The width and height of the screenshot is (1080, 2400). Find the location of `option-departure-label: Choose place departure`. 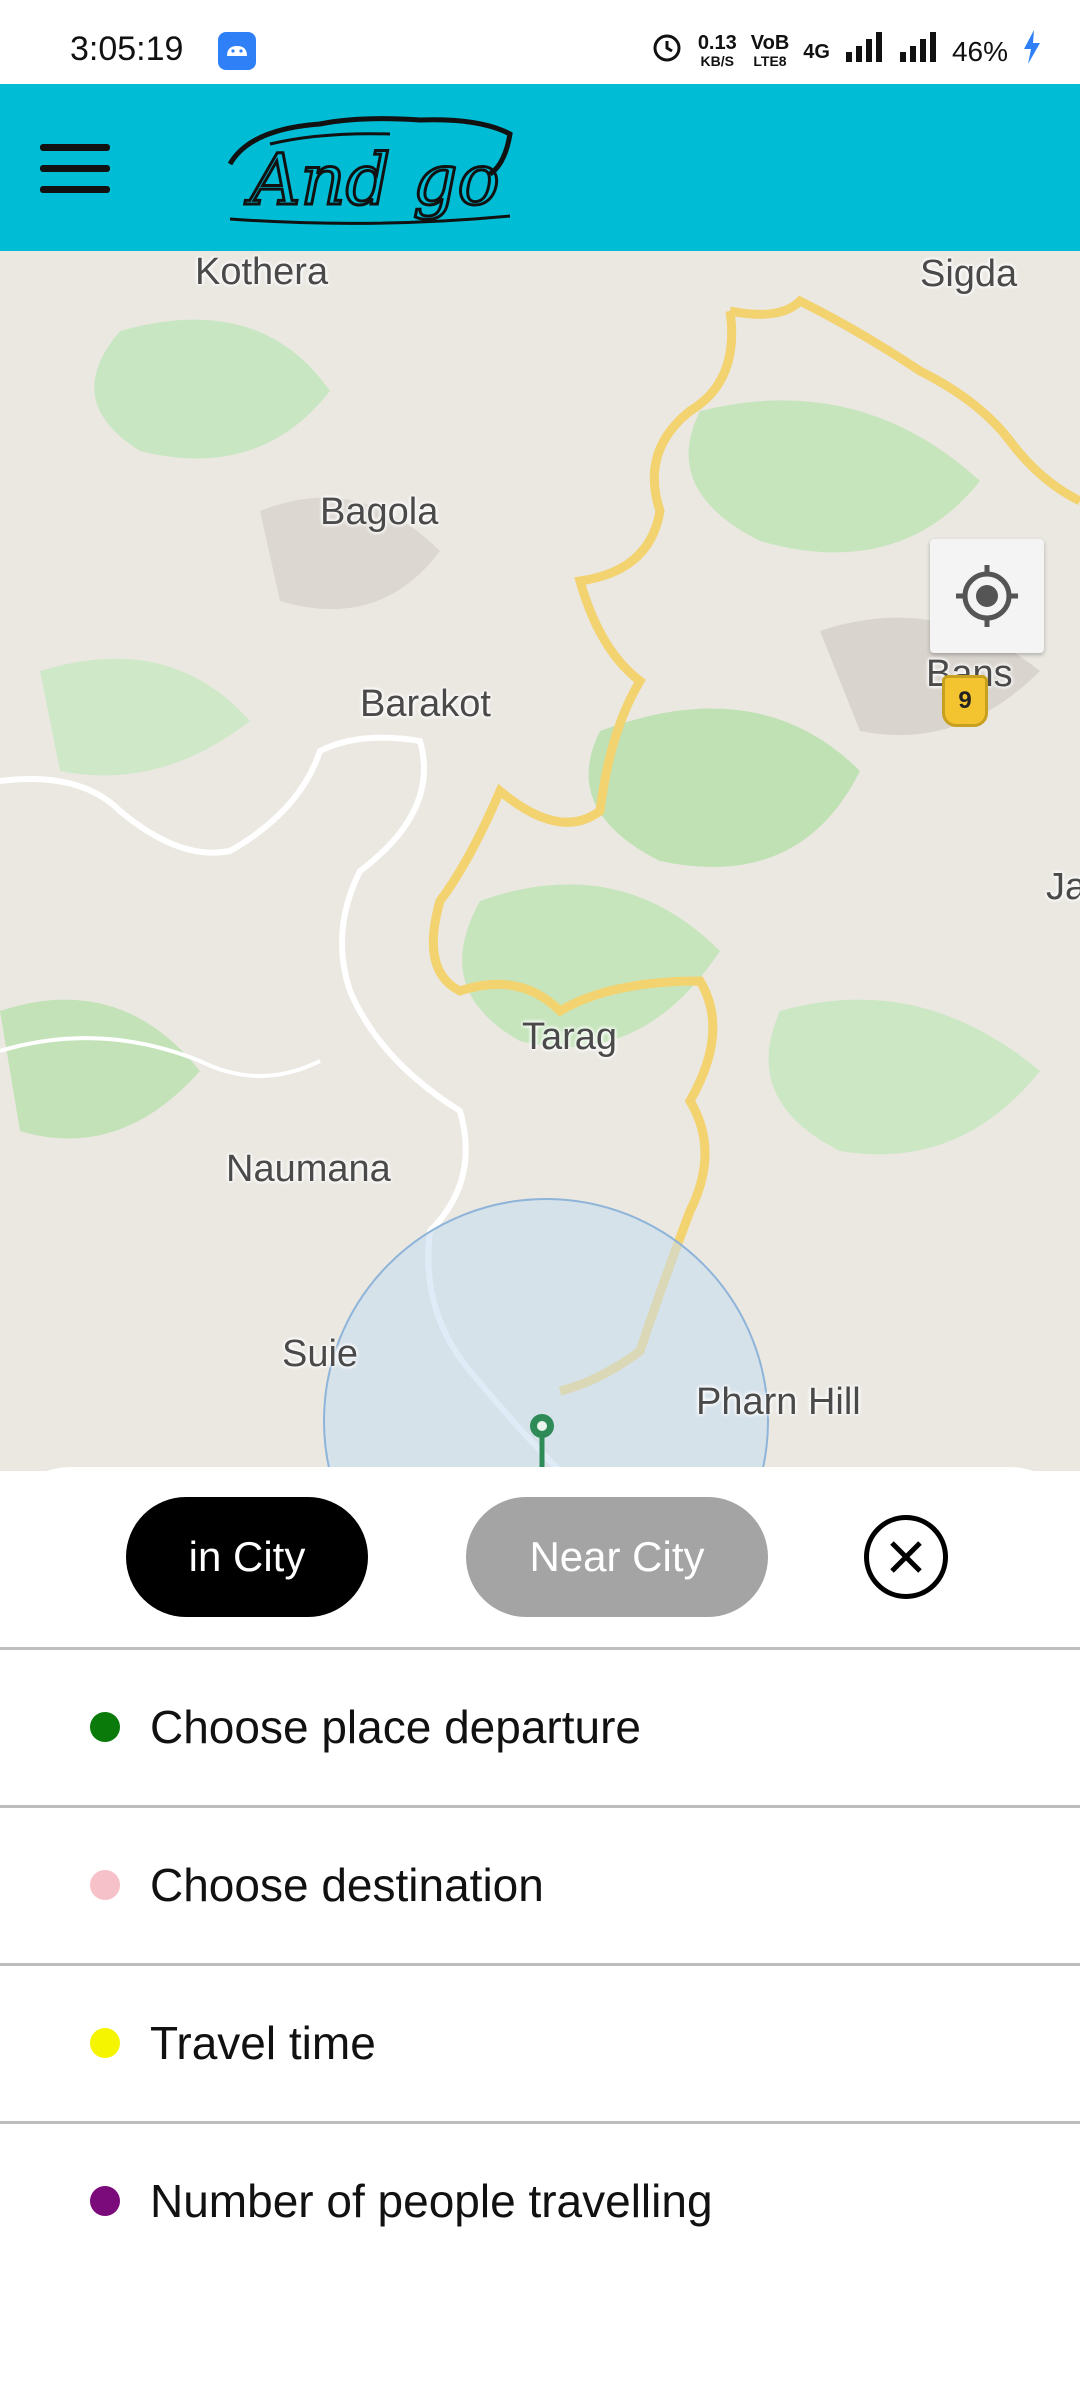

option-departure-label: Choose place departure is located at coordinates (395, 1727).